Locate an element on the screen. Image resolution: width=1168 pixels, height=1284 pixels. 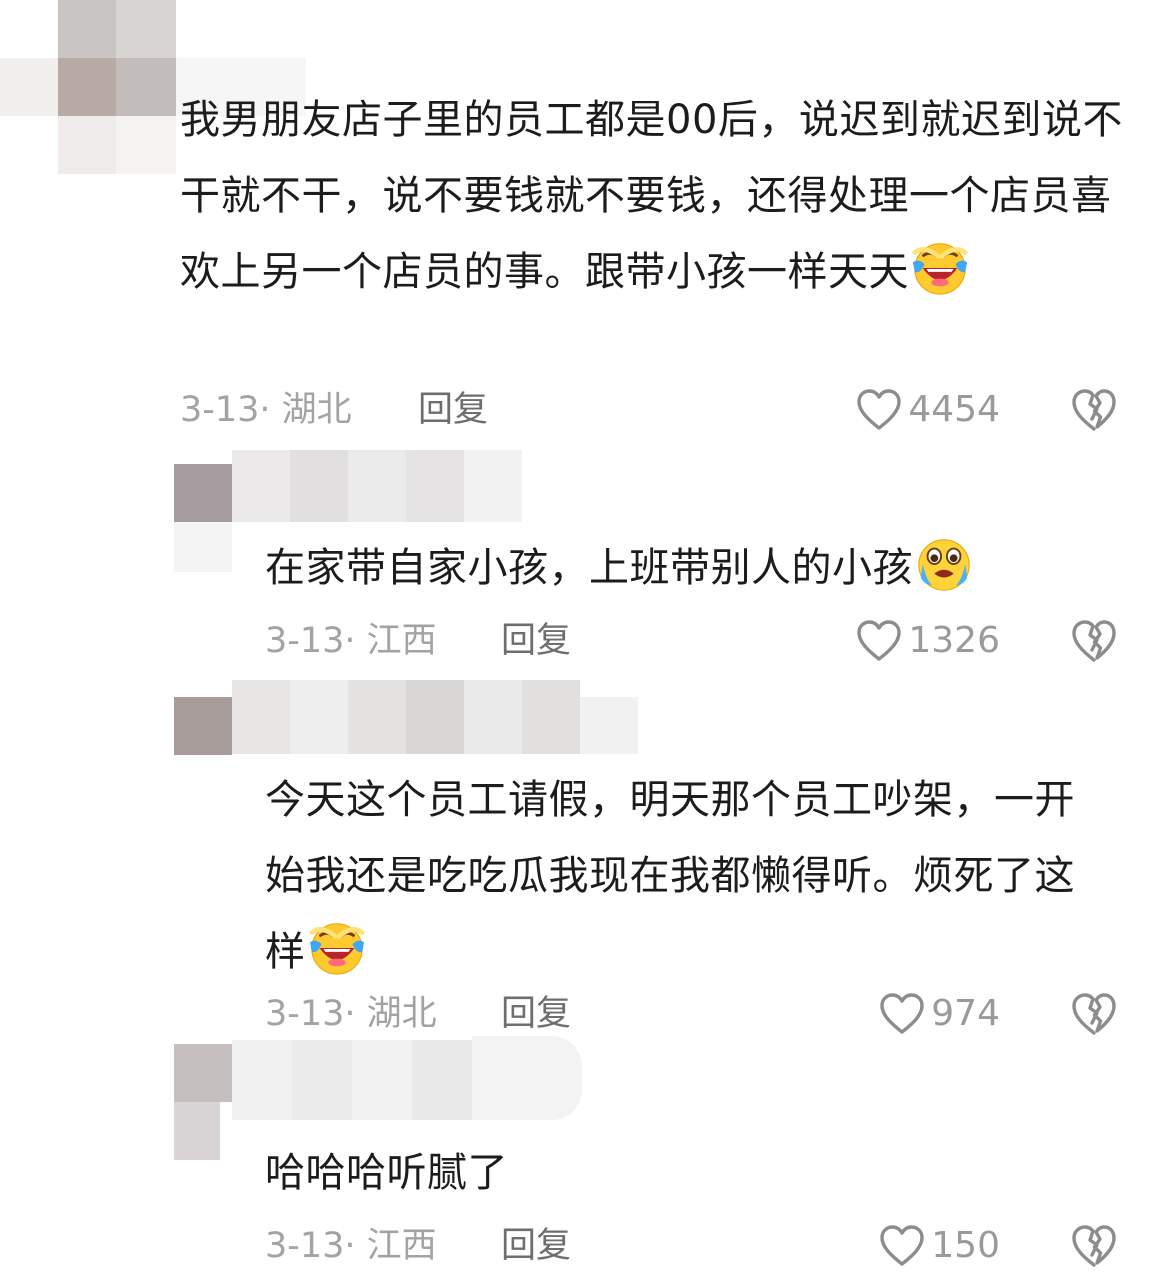
like-button: 1326 is located at coordinates (910, 641).